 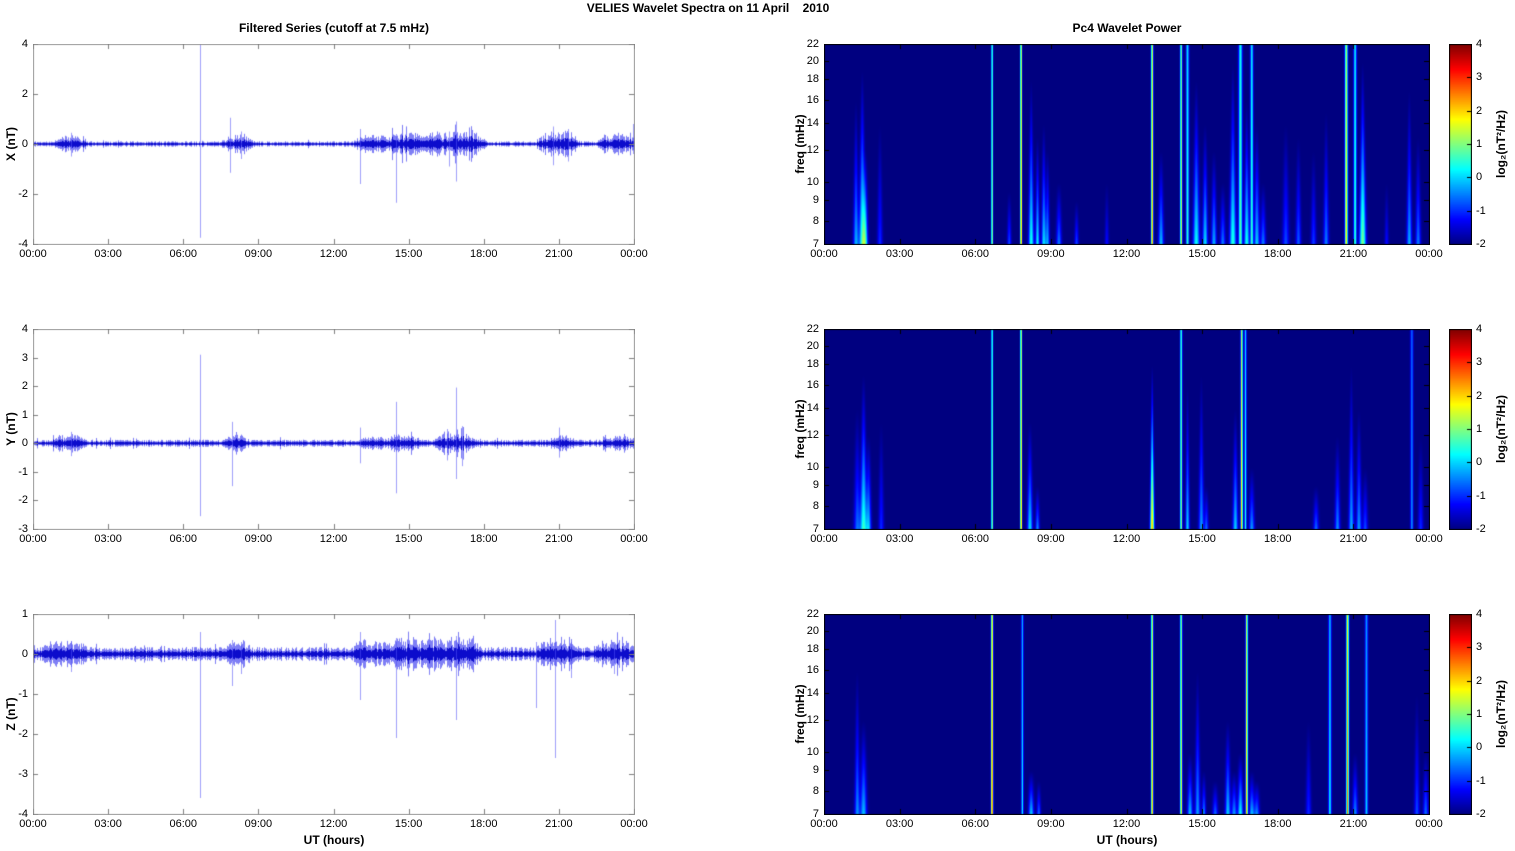 What do you see at coordinates (334, 144) in the screenshot?
I see `timeseries-x-panel` at bounding box center [334, 144].